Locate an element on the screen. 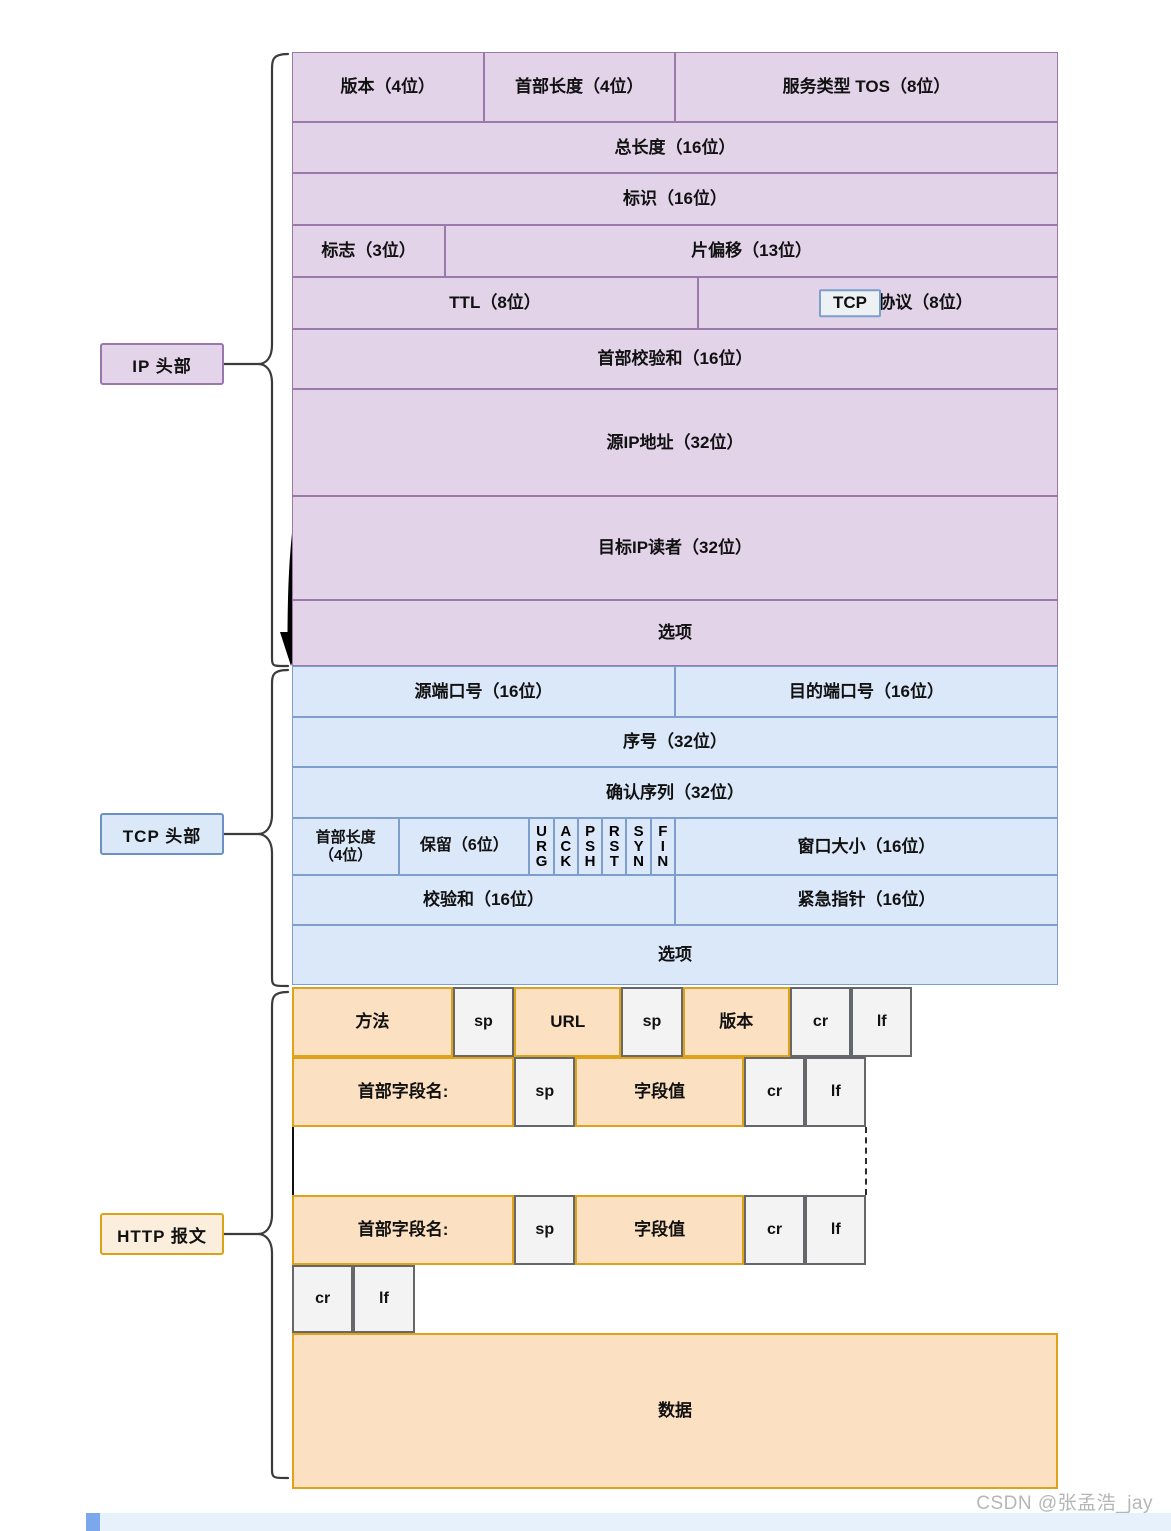 Image resolution: width=1171 pixels, height=1531 pixels. ip-field-ttl: TTL（8位） is located at coordinates (495, 303).